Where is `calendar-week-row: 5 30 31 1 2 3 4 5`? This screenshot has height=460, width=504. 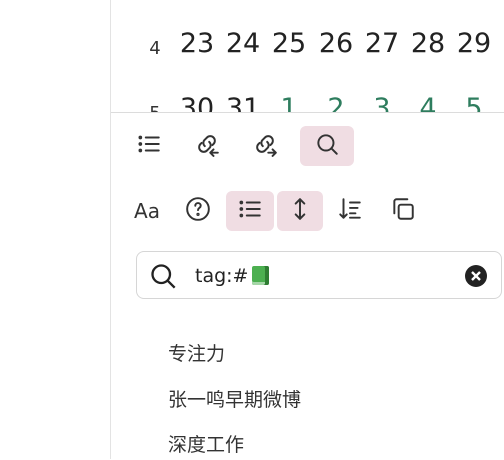 calendar-week-row: 5 30 31 1 2 3 4 5 is located at coordinates (307, 102).